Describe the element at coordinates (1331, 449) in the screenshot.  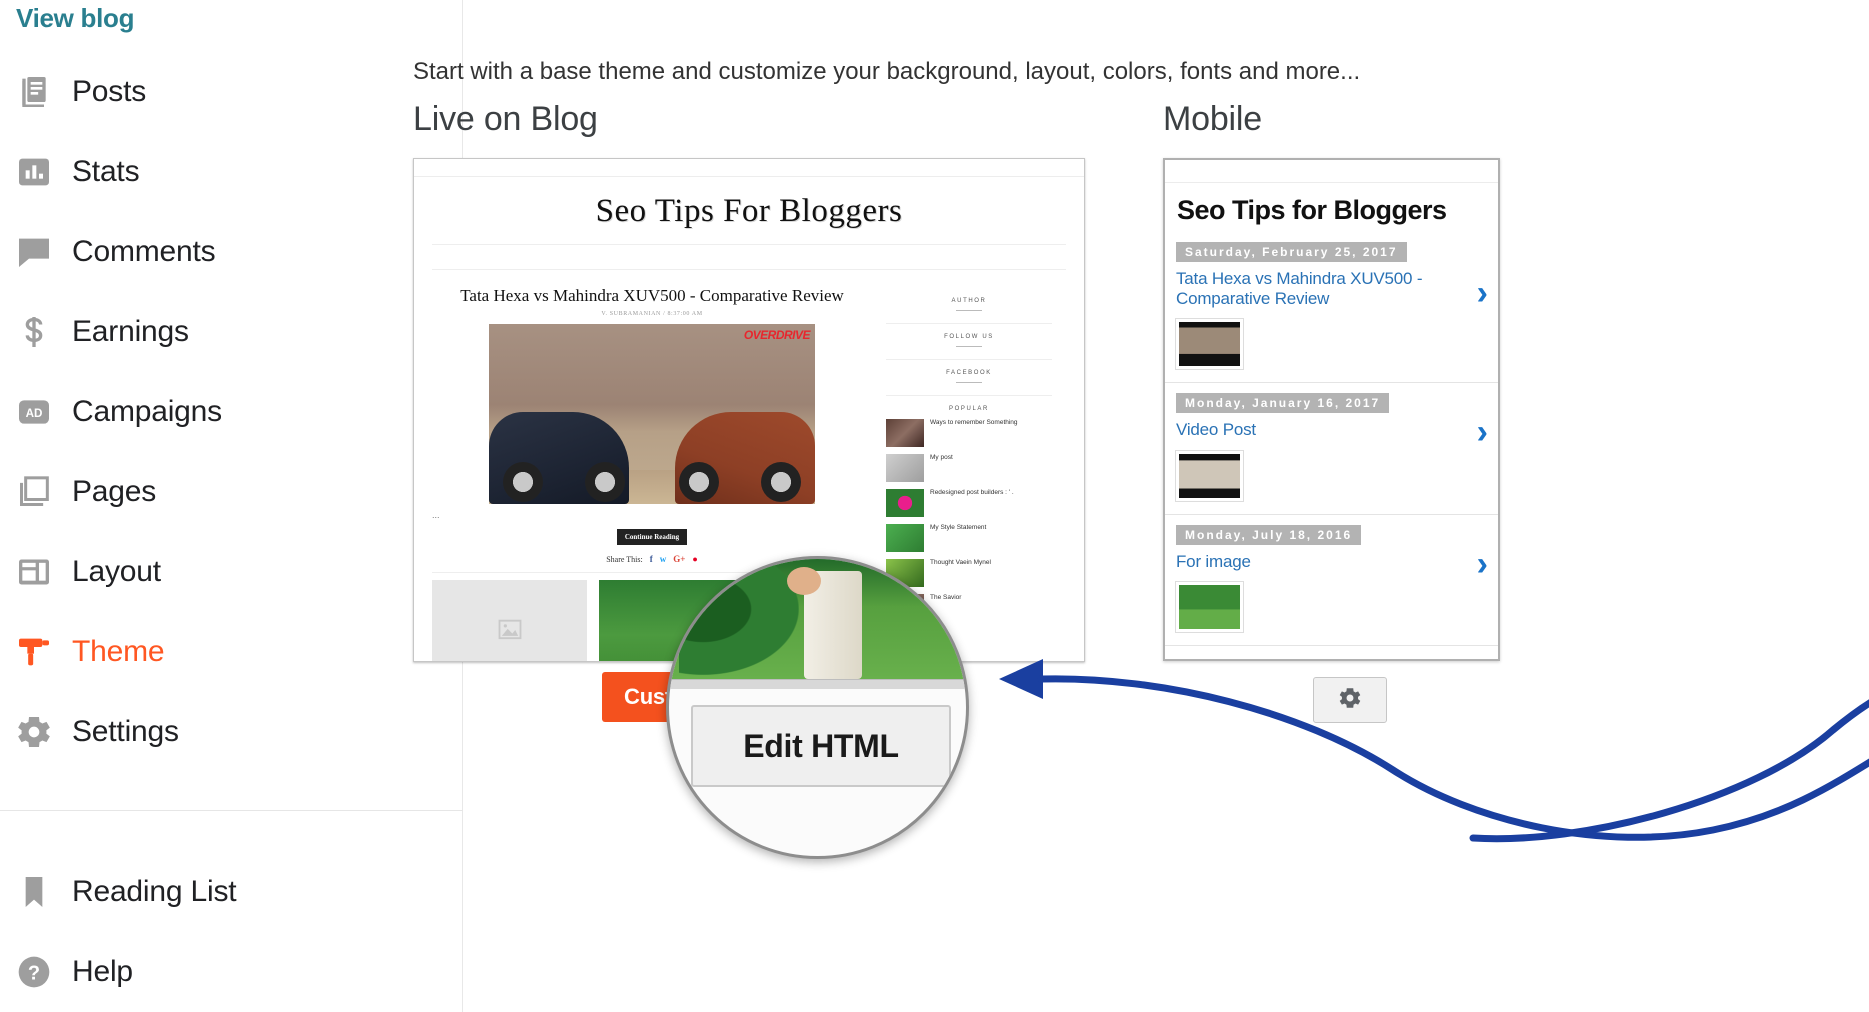
I see `mobile-post-item: Monday, January 16, 2017 Video Post ›` at that location.